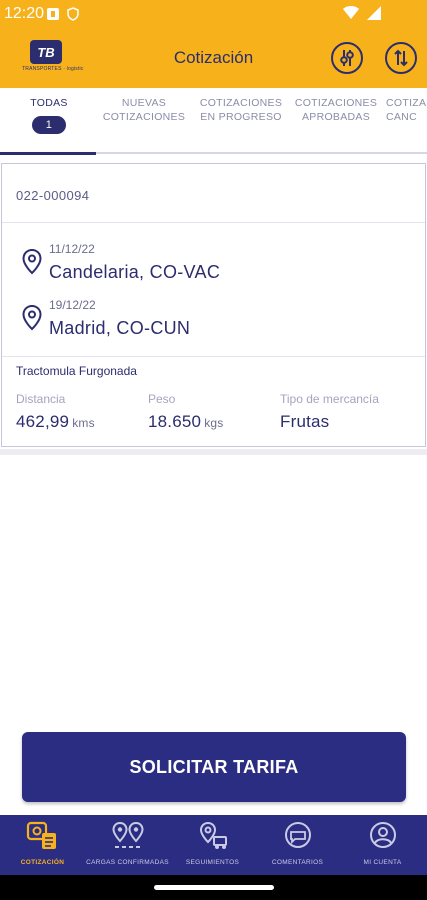 The image size is (427, 900). I want to click on weight-value: 18.650, so click(175, 421).